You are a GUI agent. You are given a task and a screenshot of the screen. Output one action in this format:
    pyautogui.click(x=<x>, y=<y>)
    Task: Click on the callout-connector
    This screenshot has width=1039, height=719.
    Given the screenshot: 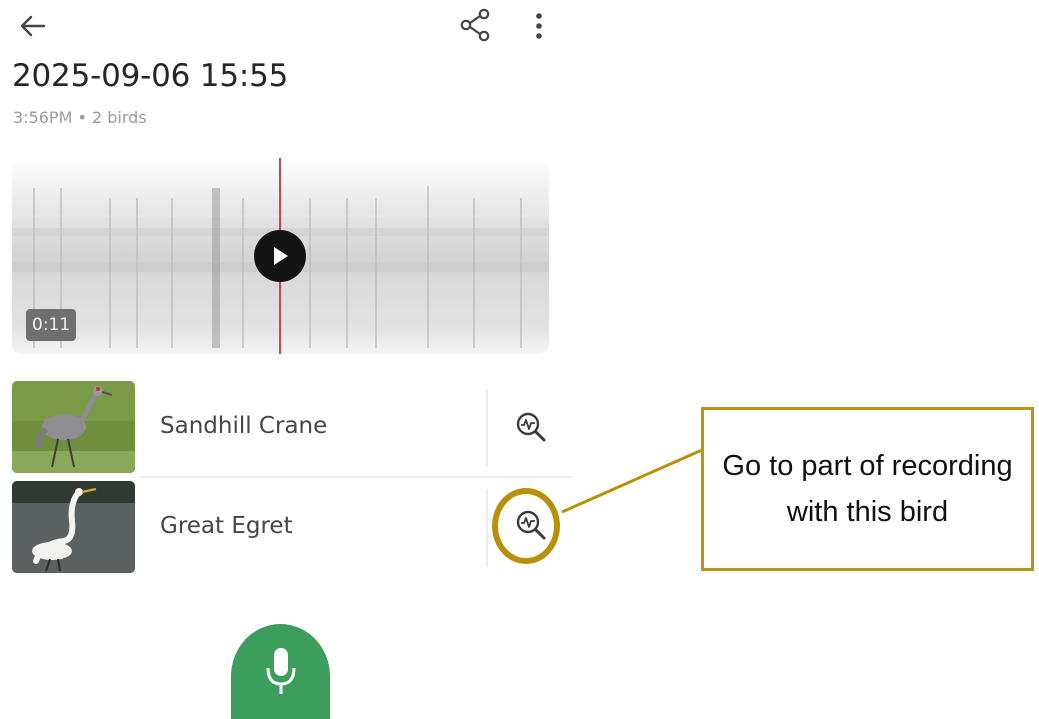 What is the action you would take?
    pyautogui.click(x=632, y=481)
    